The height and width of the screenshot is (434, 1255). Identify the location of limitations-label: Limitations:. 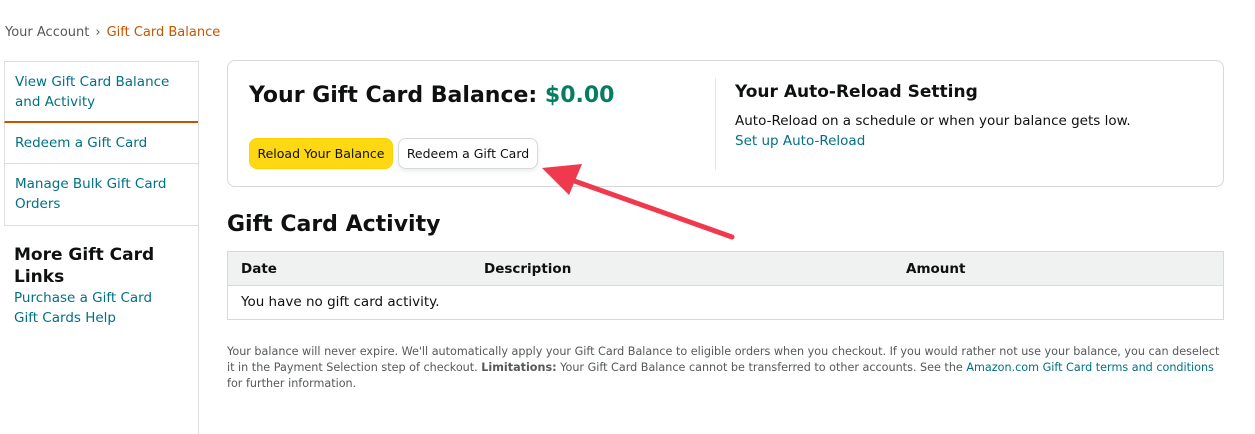
(519, 367).